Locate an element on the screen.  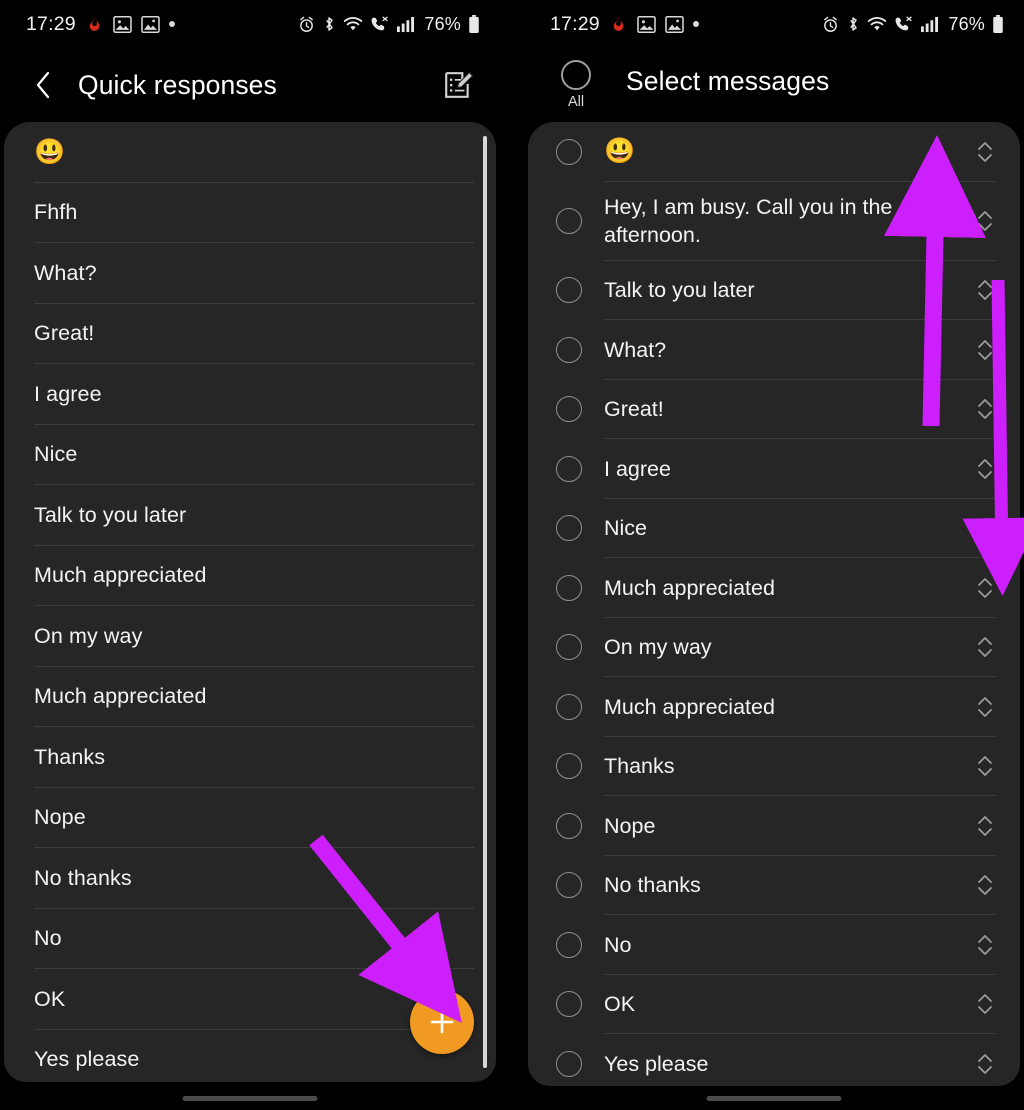
table-row: Nope is located at coordinates (774, 826).